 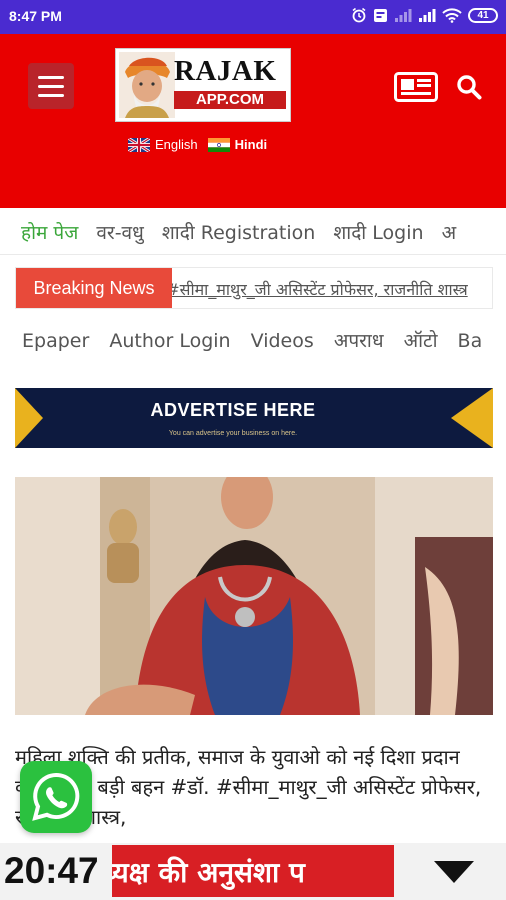 What do you see at coordinates (233, 433) in the screenshot?
I see `ad-subtitle: You can advertise your business on here.` at bounding box center [233, 433].